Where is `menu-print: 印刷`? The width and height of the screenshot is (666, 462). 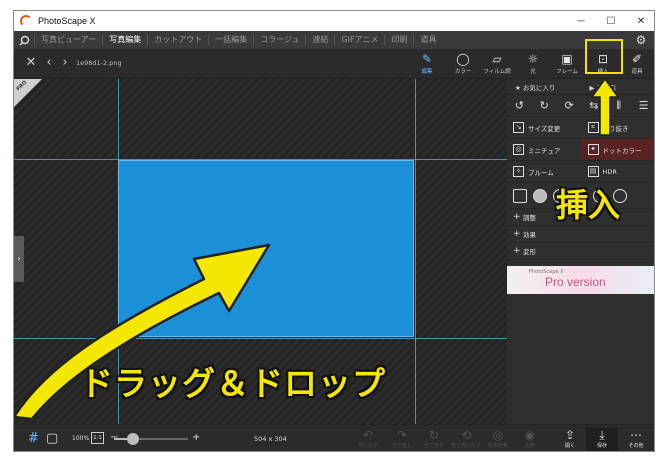
menu-print: 印刷 is located at coordinates (398, 40).